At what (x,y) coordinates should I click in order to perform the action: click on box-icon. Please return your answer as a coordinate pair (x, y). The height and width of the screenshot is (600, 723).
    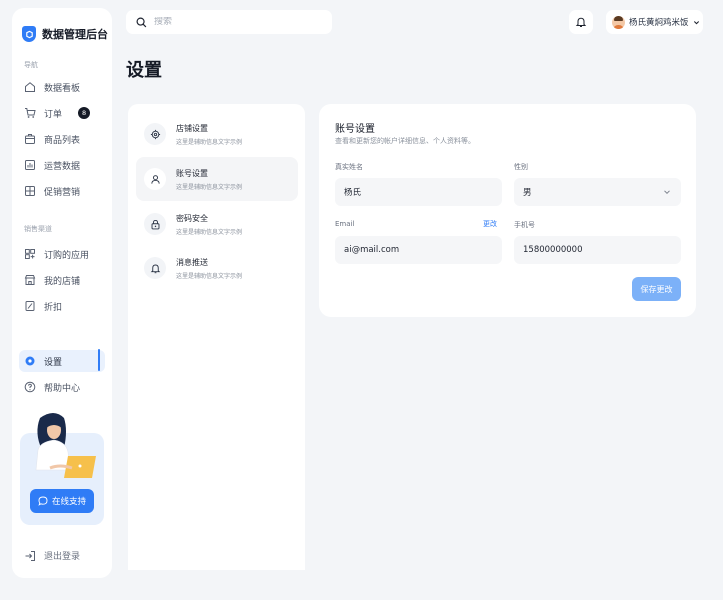
    Looking at the image, I should click on (30, 139).